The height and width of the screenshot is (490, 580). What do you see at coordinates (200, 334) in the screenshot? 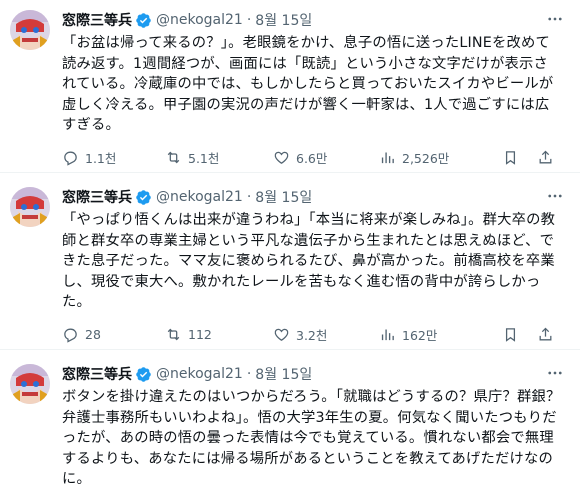
I see `retweet-count: 112` at bounding box center [200, 334].